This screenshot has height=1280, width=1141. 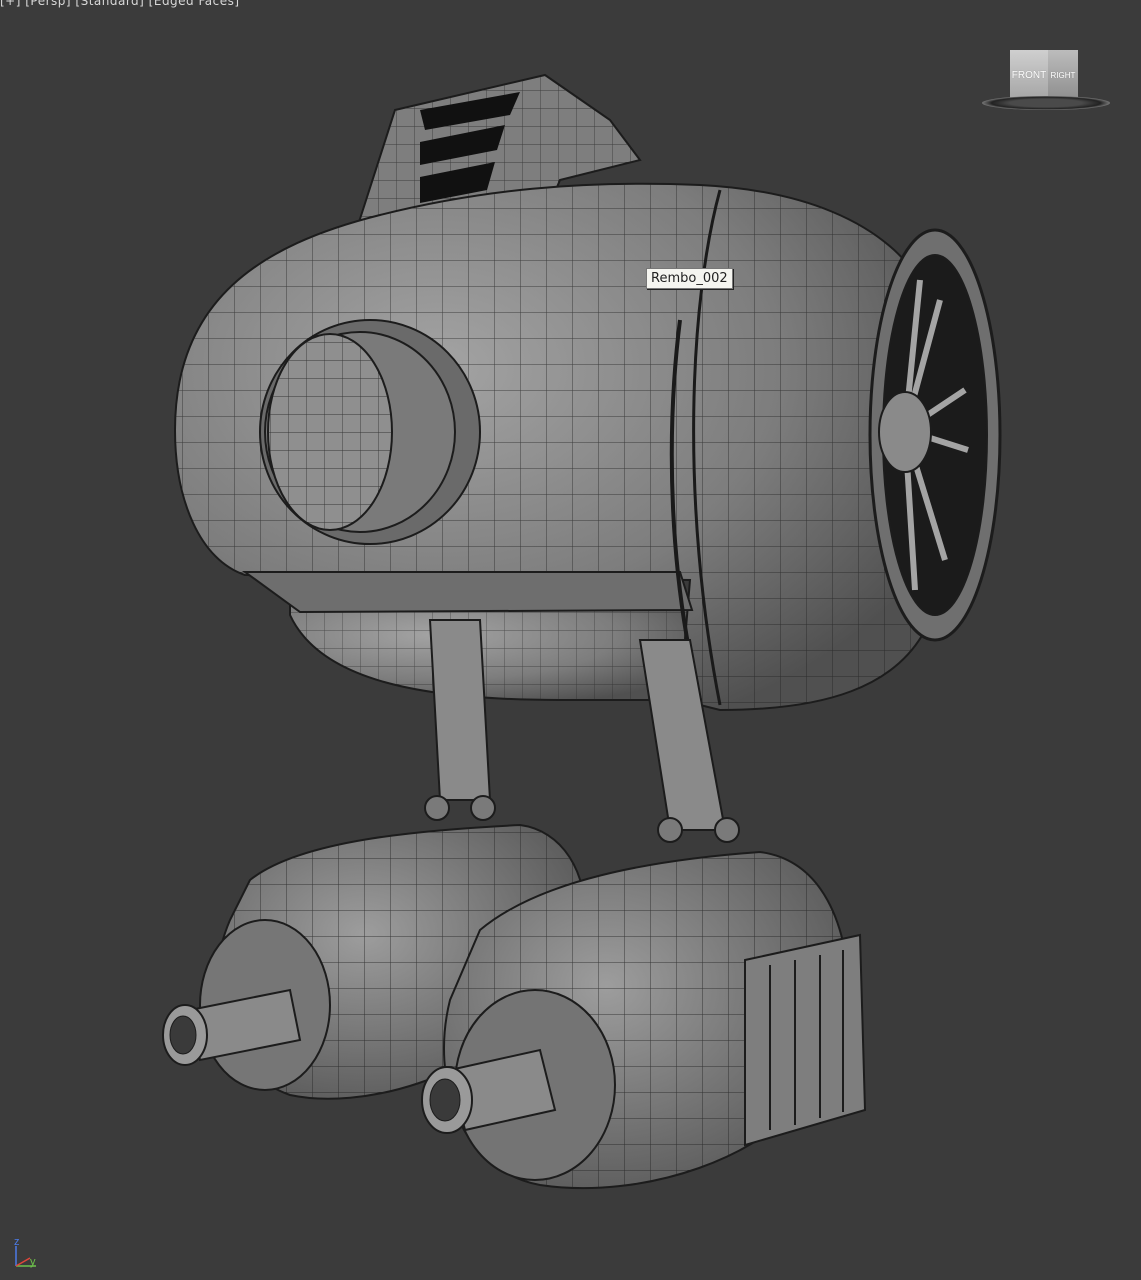 What do you see at coordinates (495, 650) in the screenshot?
I see `underside-shell` at bounding box center [495, 650].